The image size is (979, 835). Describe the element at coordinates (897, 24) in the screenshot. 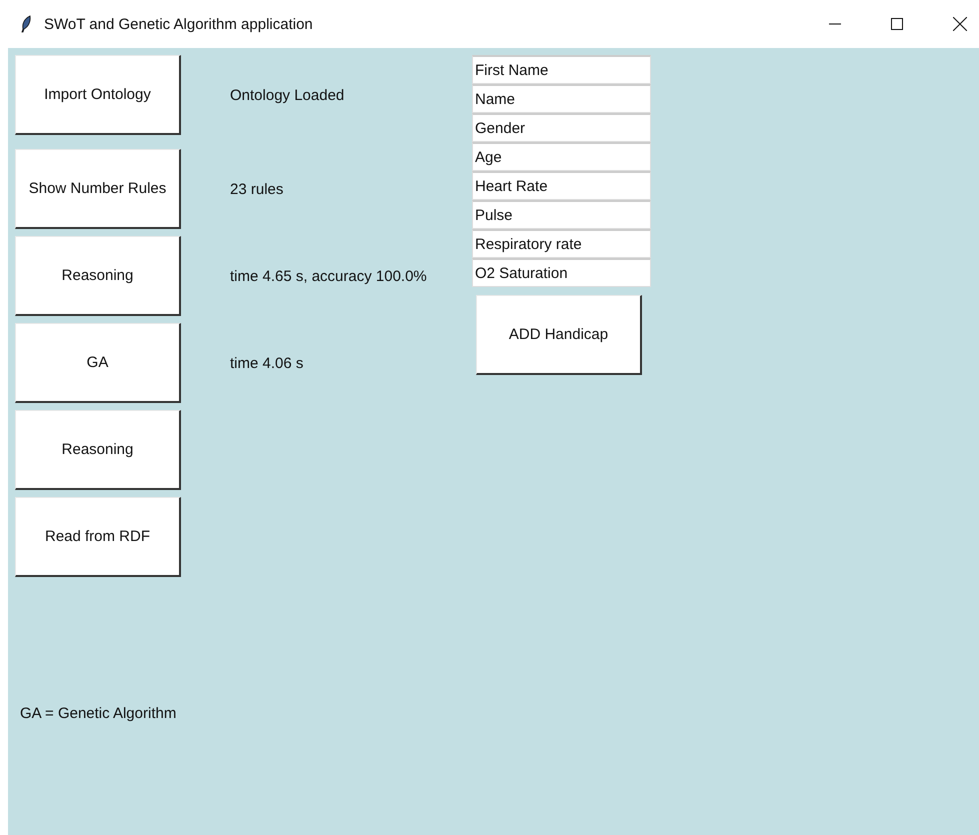

I see `maximize-icon` at that location.